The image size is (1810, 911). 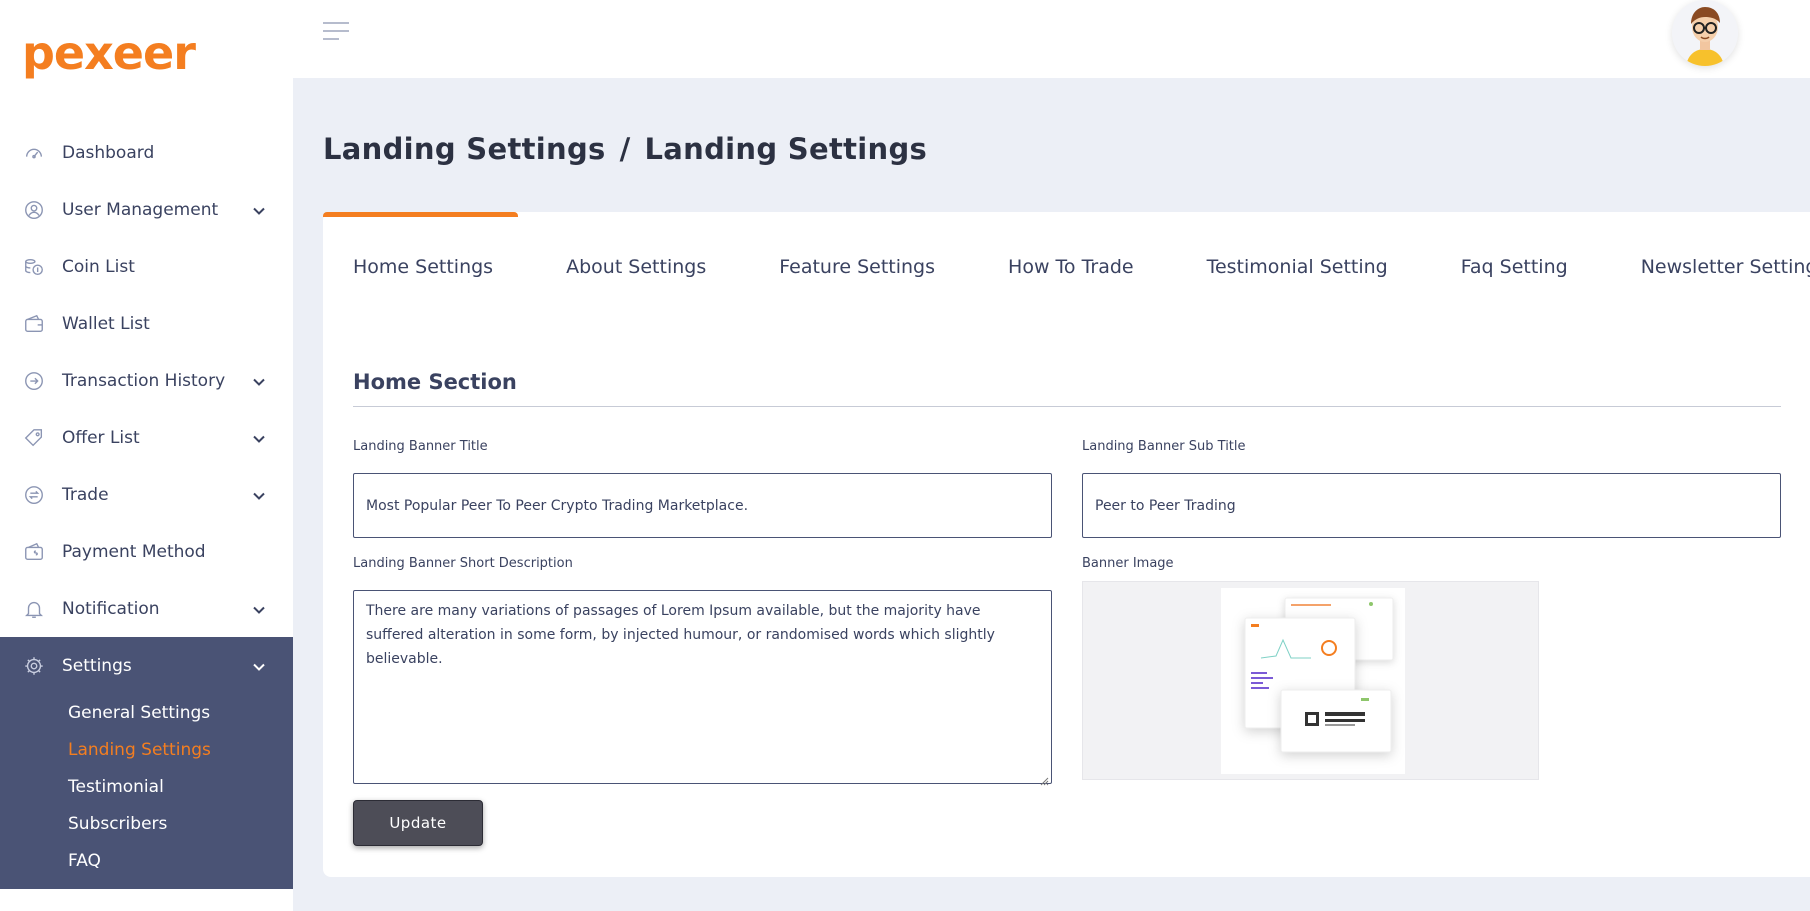 What do you see at coordinates (1164, 446) in the screenshot?
I see `banner-subtitle-label: Landing Banner Sub Title` at bounding box center [1164, 446].